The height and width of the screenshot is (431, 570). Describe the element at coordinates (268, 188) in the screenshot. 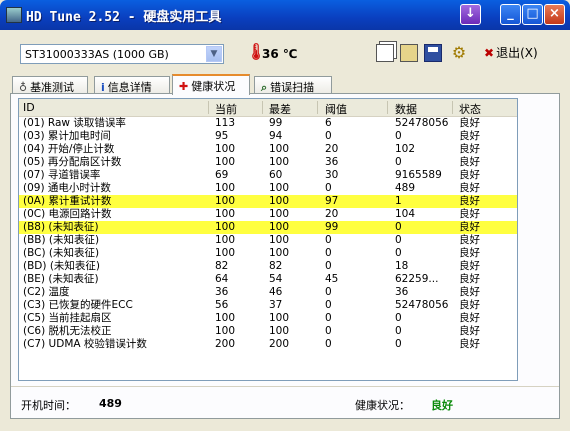

I see `table-row: (09) 通电小时计数 100 100 0 489 良好` at that location.